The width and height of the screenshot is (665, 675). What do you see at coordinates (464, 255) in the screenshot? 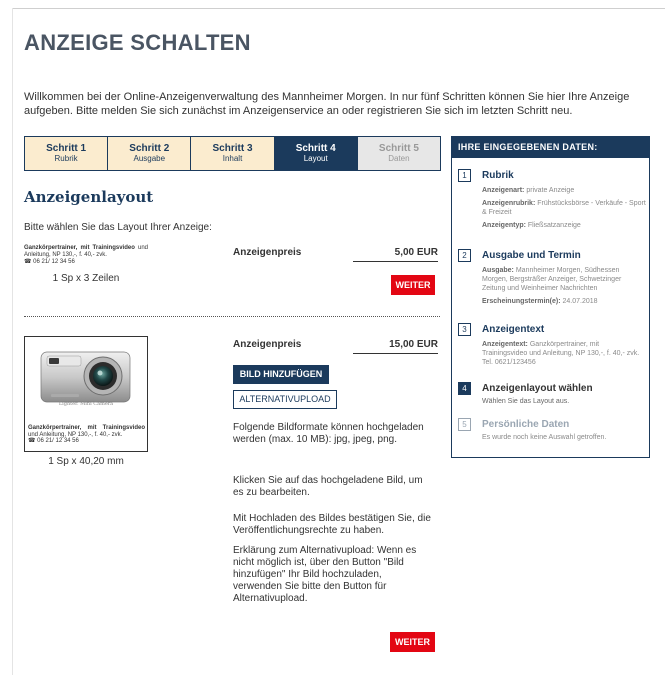
I see `step-number-badge: 2` at bounding box center [464, 255].